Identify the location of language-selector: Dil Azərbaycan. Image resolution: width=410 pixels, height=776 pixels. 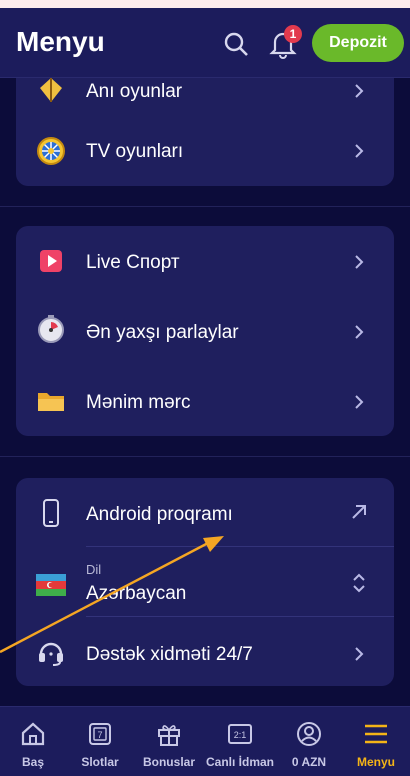
(205, 584).